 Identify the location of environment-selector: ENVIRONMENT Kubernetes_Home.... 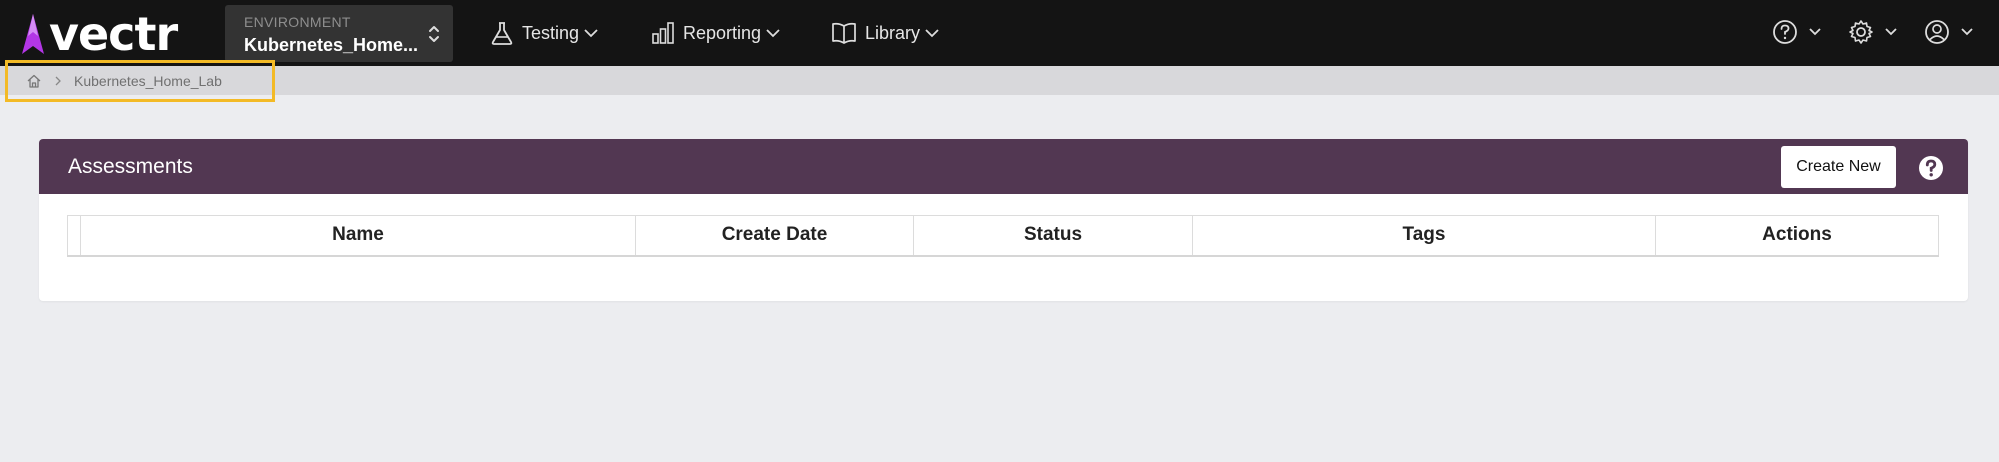
(339, 33).